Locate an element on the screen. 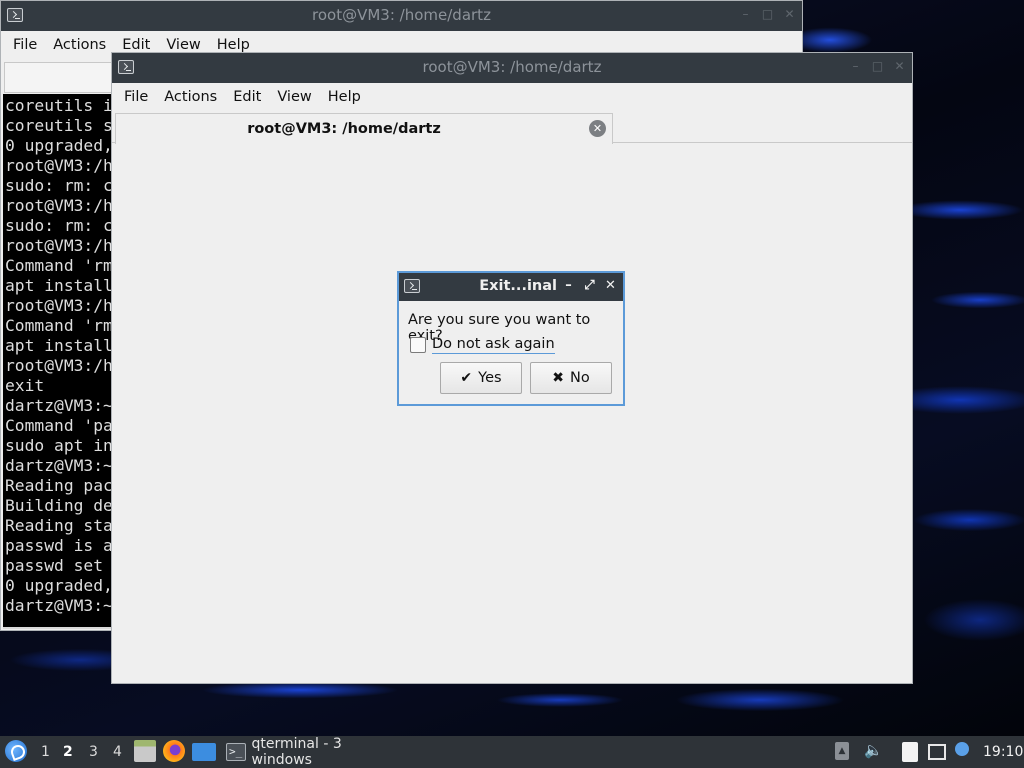 The width and height of the screenshot is (1024, 768). yes-button: ✔ Yes is located at coordinates (481, 378).